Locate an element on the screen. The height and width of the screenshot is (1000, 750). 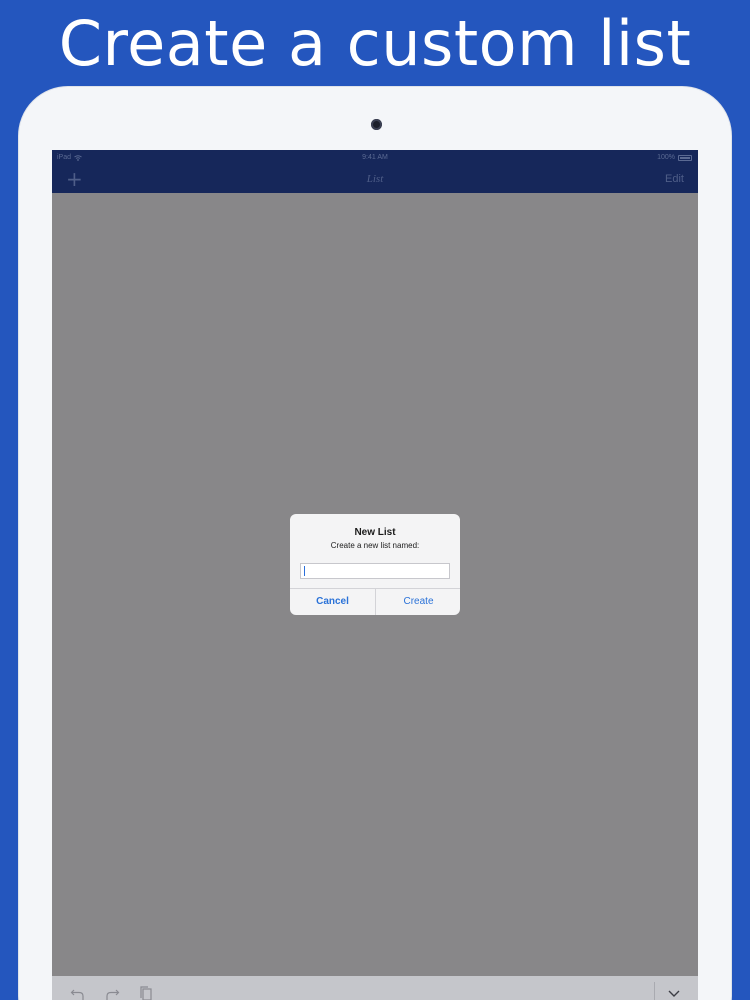
paste-icon is located at coordinates (146, 993).